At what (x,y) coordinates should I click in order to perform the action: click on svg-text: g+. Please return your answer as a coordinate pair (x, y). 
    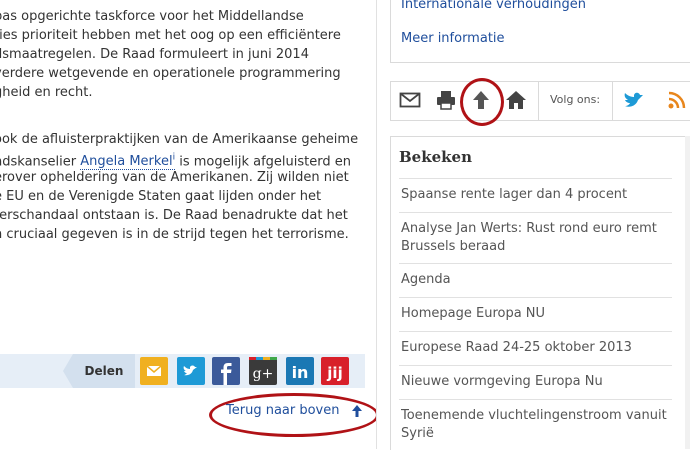
    Looking at the image, I should click on (263, 374).